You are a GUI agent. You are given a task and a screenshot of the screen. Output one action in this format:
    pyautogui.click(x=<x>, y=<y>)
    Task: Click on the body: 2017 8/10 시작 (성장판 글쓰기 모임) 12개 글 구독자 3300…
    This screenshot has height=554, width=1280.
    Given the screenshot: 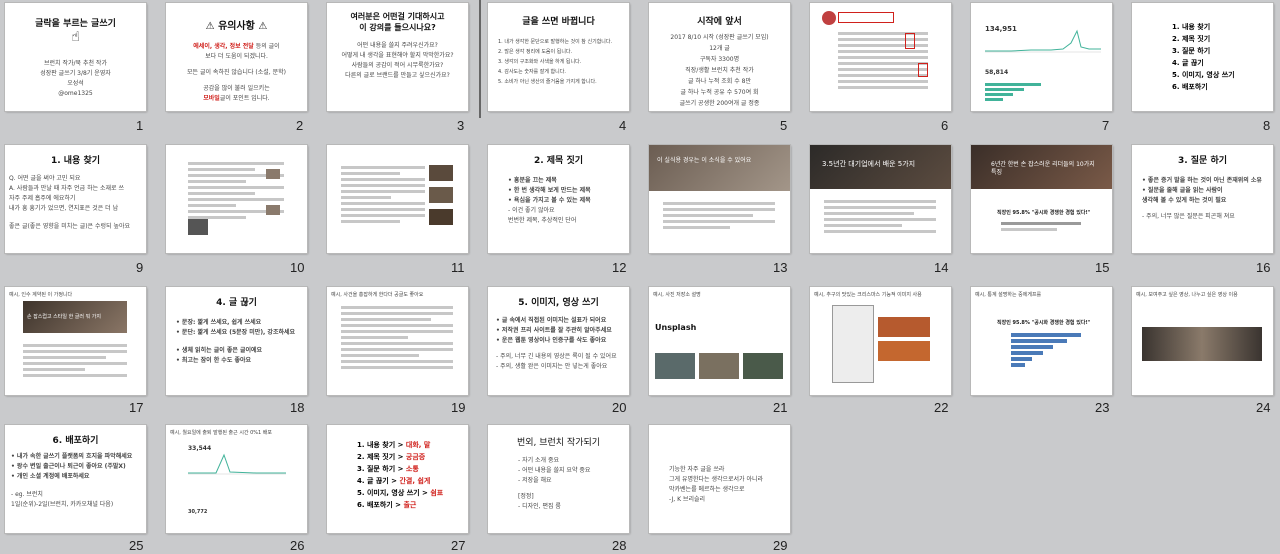 What is the action you would take?
    pyautogui.click(x=719, y=70)
    